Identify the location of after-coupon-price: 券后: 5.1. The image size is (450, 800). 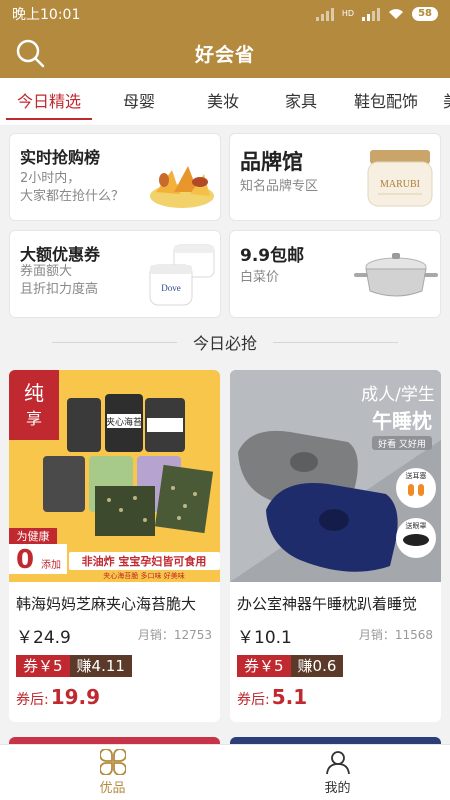
(272, 697).